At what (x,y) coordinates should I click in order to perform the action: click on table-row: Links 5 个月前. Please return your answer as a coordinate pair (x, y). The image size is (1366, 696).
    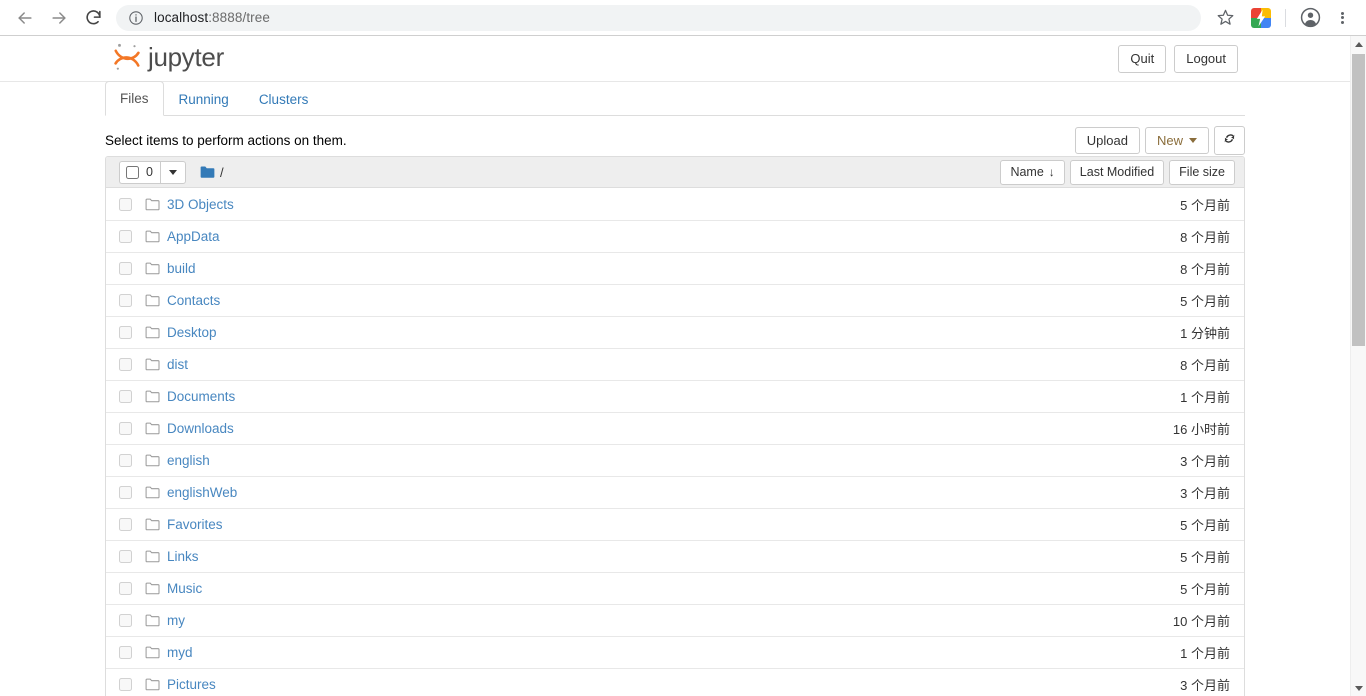
    Looking at the image, I should click on (675, 556).